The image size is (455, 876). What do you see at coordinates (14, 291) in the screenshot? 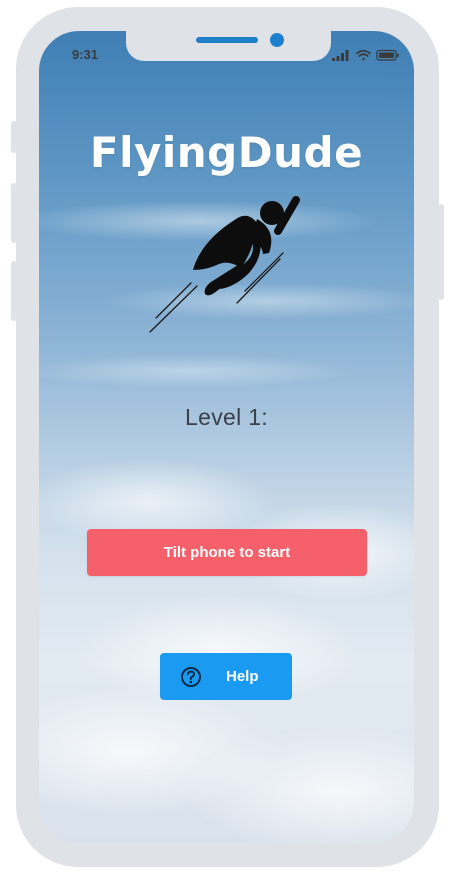
I see `side-button-volume-down` at bounding box center [14, 291].